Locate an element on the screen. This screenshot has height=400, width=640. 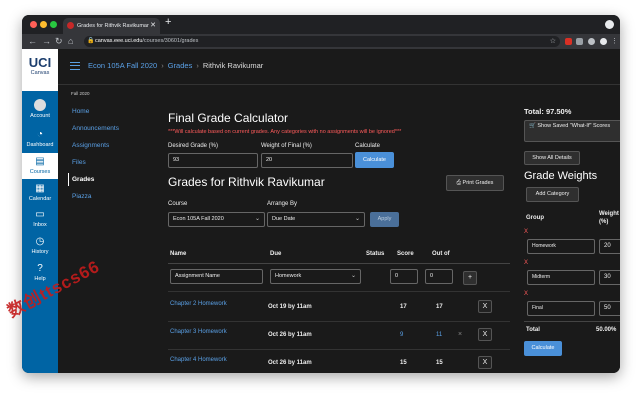
profile-icon is located at coordinates (609, 24).